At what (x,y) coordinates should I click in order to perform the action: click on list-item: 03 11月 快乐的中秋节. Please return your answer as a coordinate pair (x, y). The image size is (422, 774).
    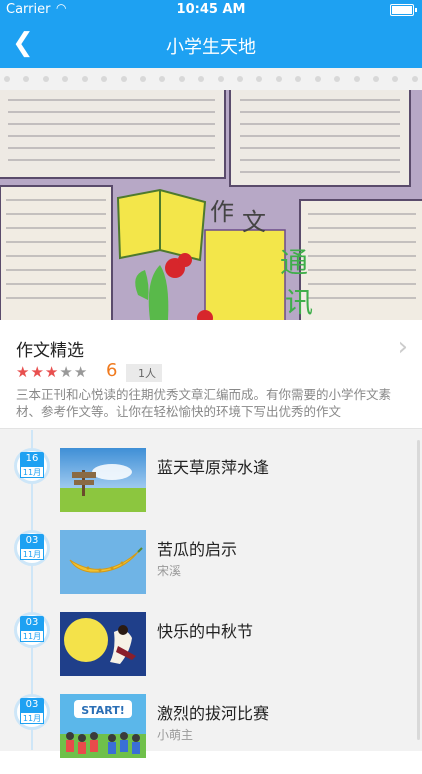
    Looking at the image, I should click on (211, 652).